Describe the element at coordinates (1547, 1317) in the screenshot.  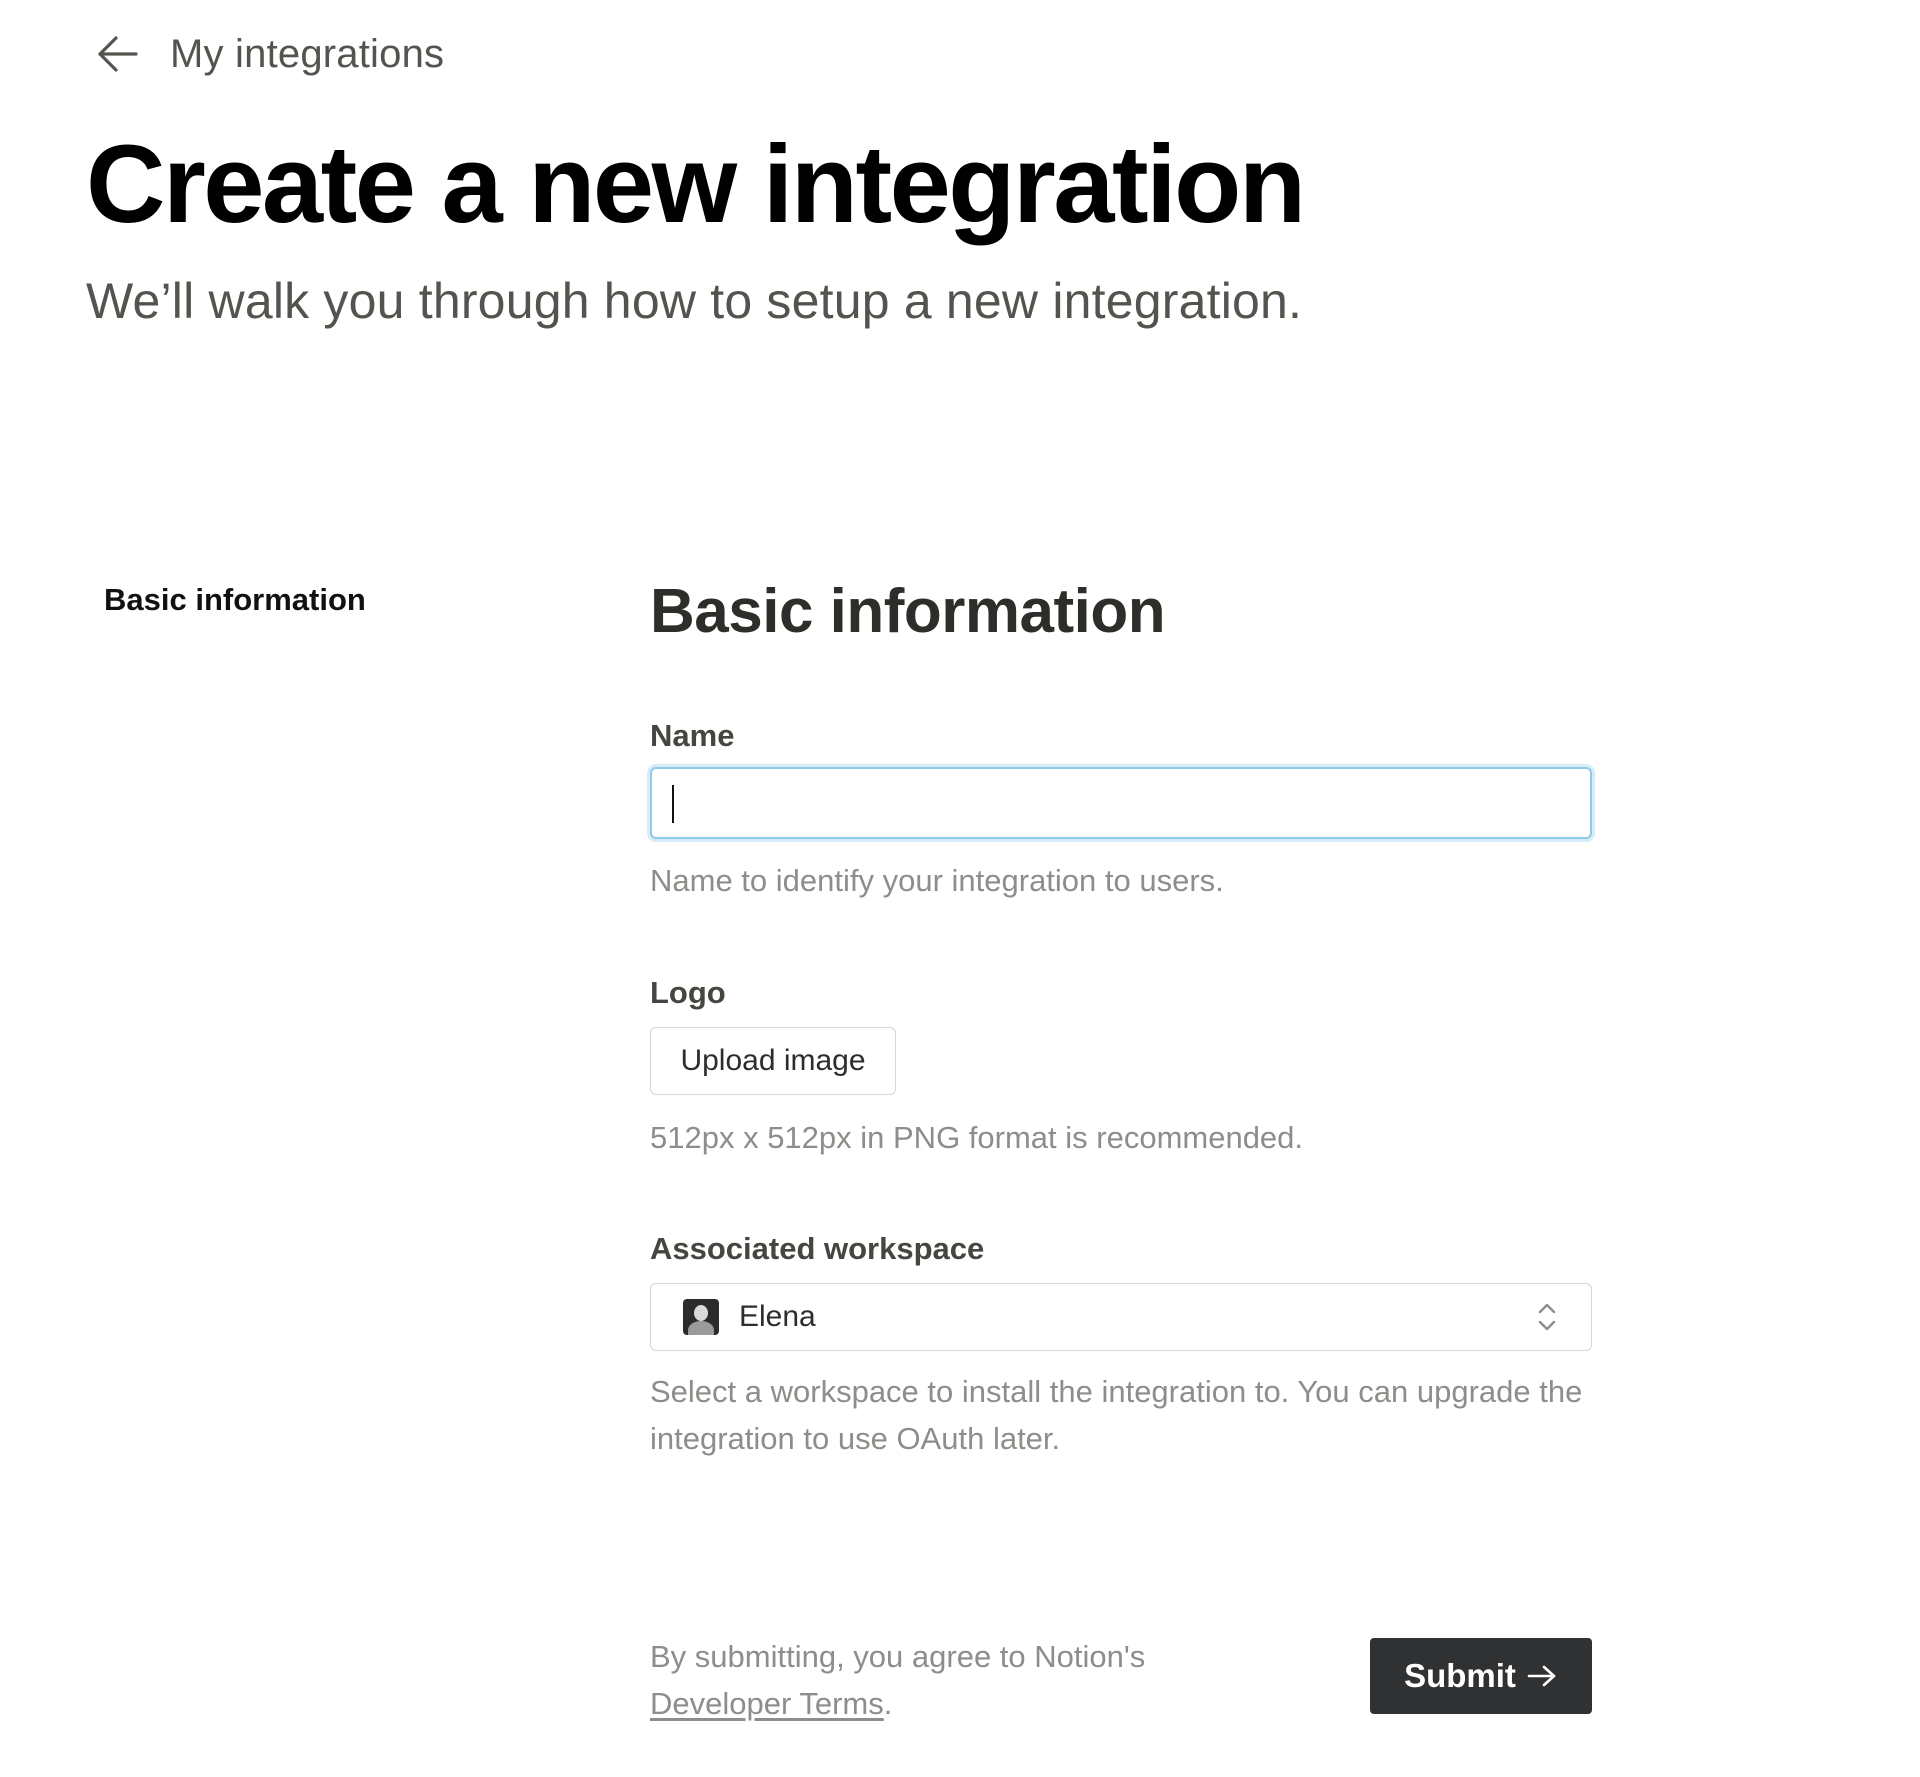
I see `chevron-up-down-icon` at that location.